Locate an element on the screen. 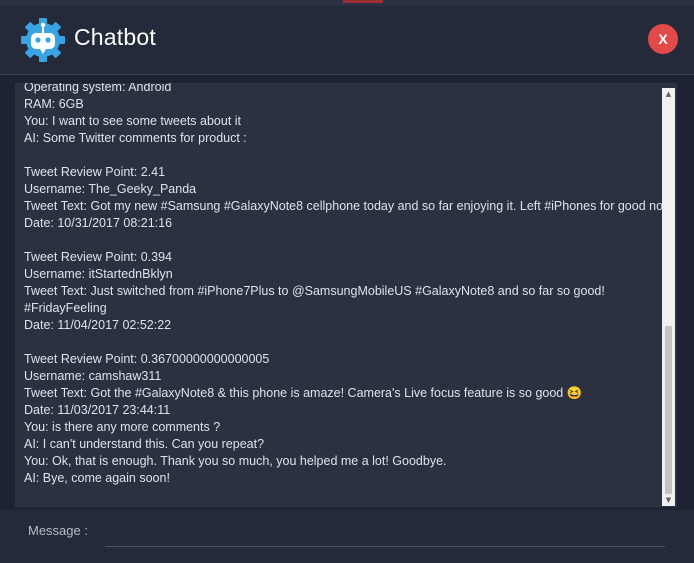 The height and width of the screenshot is (563, 694). chat-line: Username: The_Geeky_Panda is located at coordinates (110, 189).